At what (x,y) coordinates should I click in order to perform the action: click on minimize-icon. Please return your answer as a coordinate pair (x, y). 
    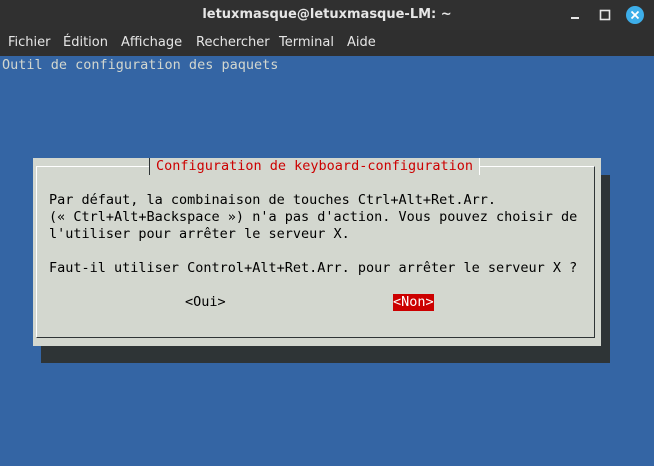
    Looking at the image, I should click on (575, 18).